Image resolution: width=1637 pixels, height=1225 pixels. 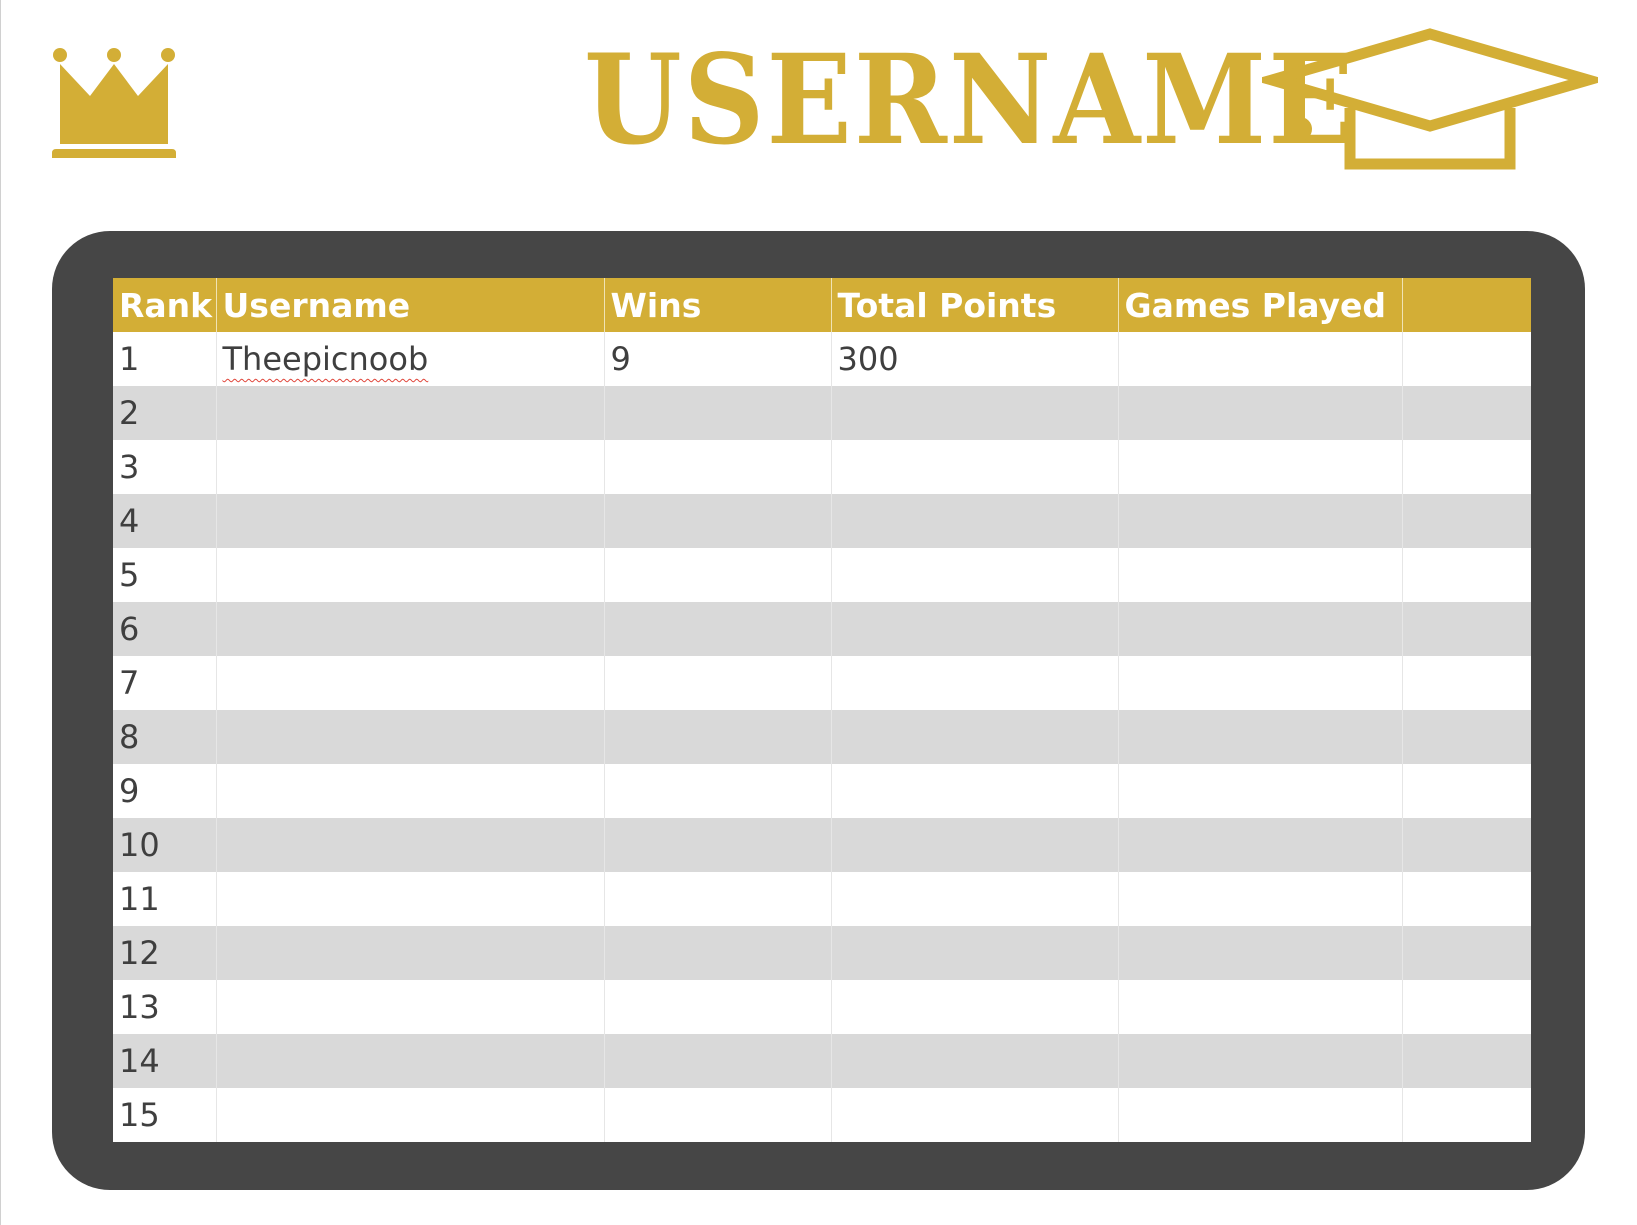 I want to click on table-row: 8, so click(x=822, y=737).